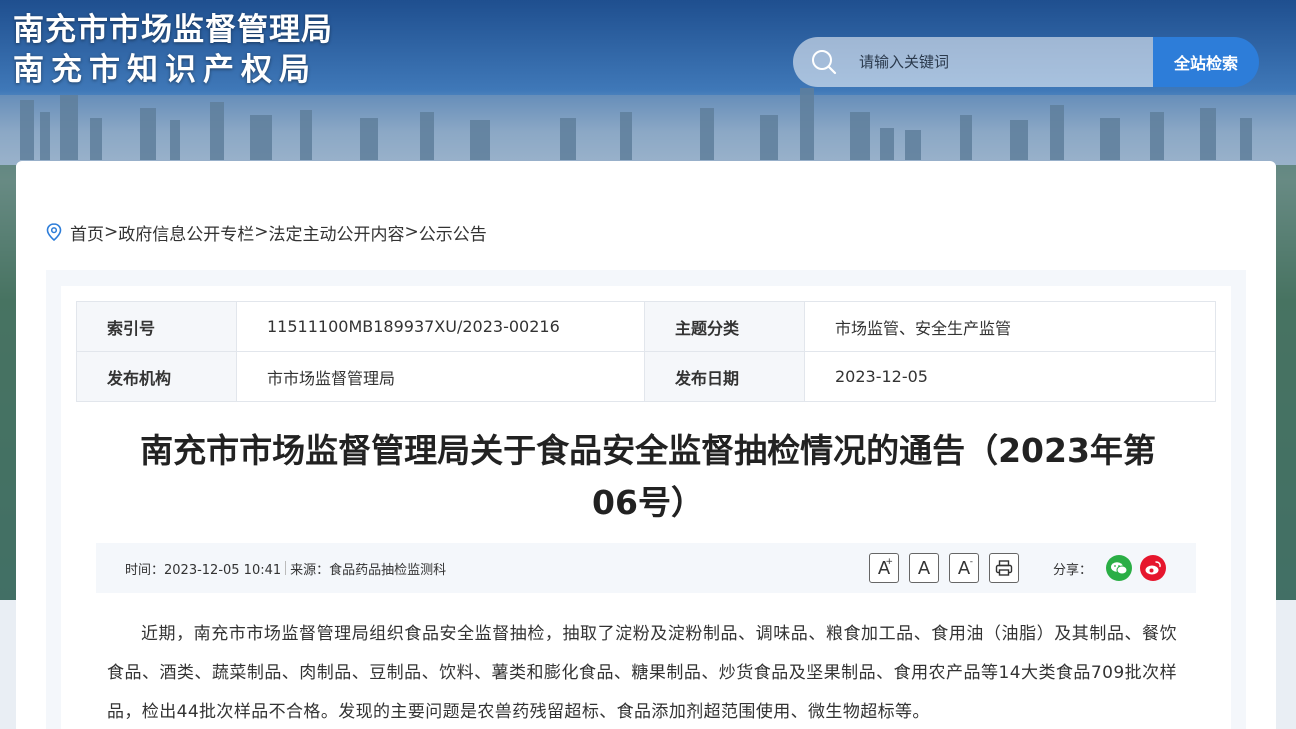 The width and height of the screenshot is (1296, 729). I want to click on font-reset-button: A, so click(924, 568).